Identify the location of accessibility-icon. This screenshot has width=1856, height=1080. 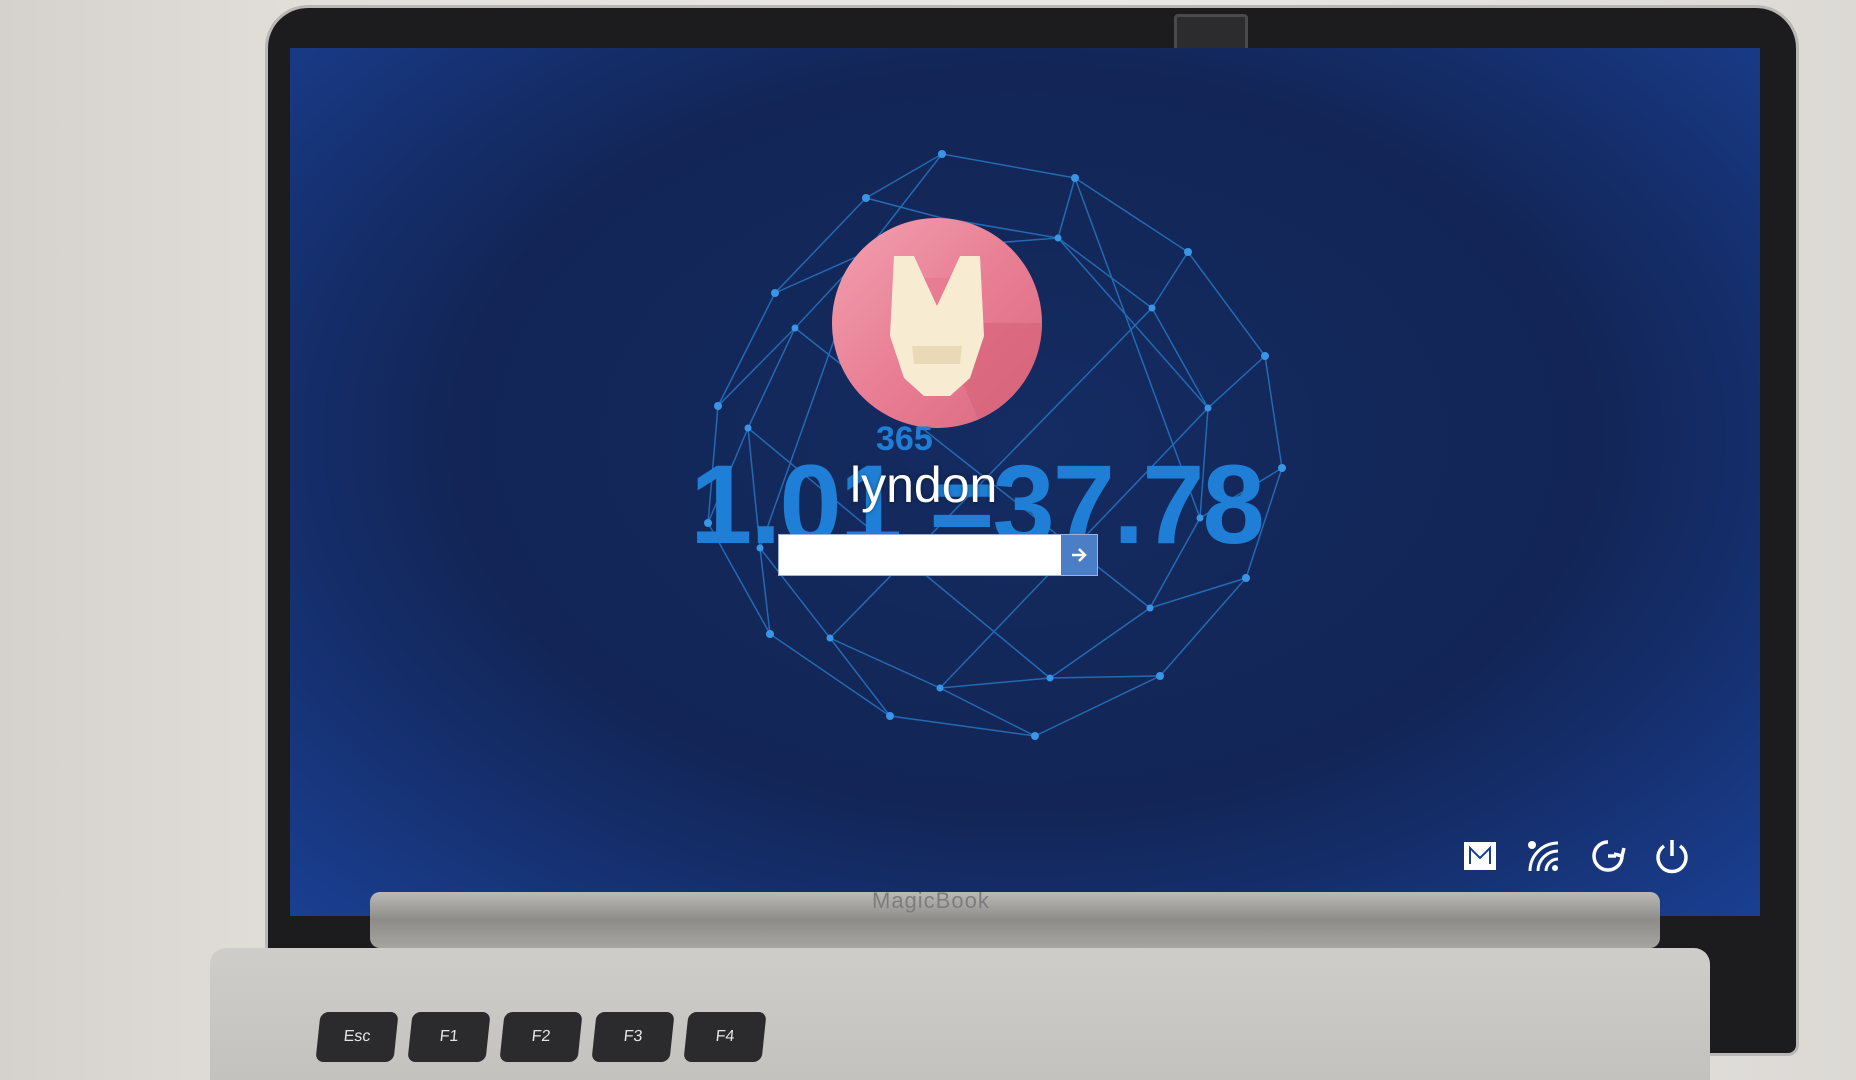
(1609, 856).